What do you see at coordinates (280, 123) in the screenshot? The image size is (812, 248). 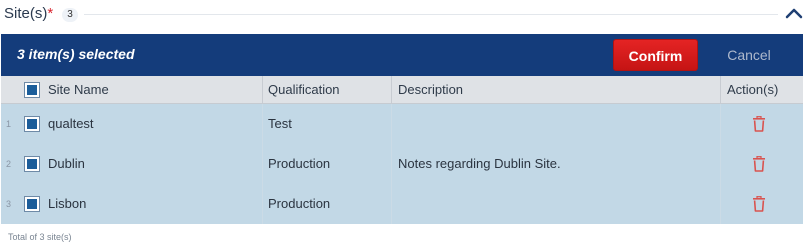 I see `qualification-cell: Test` at bounding box center [280, 123].